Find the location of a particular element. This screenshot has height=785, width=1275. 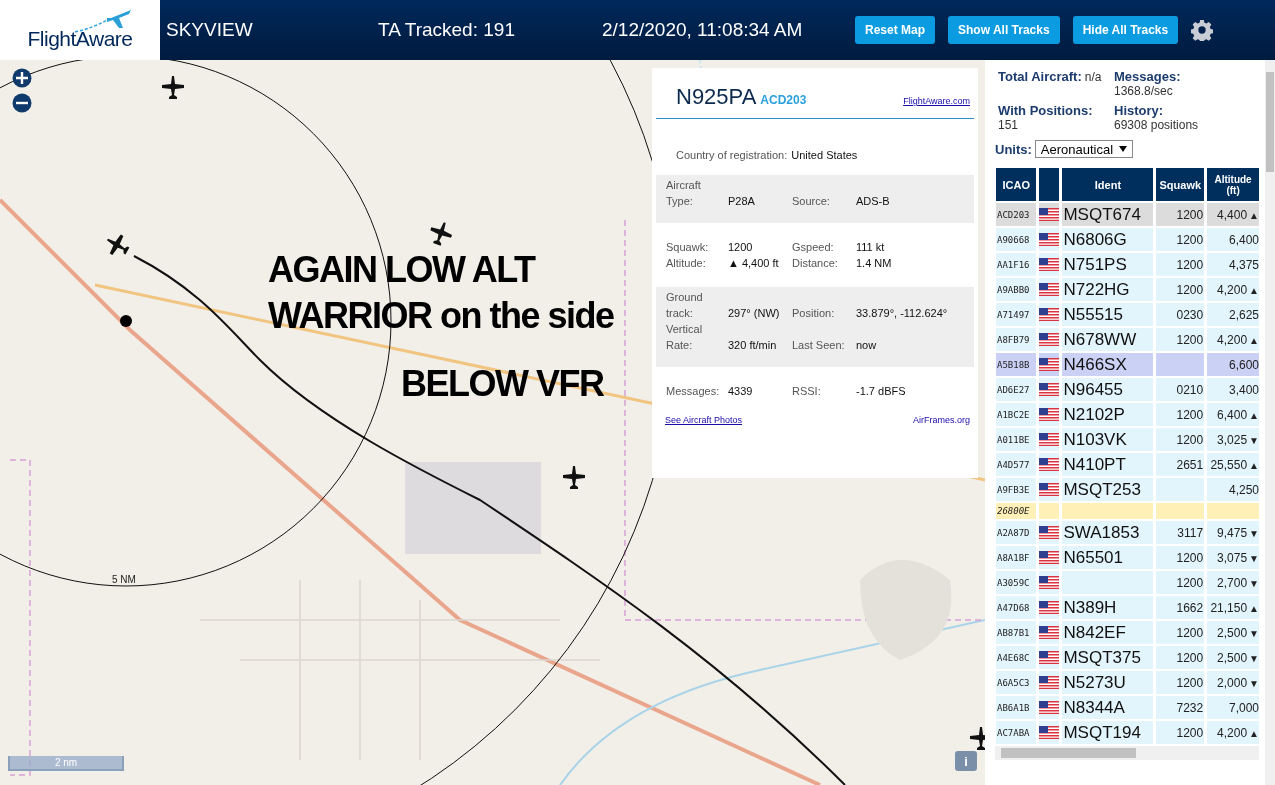

table-cell-text: A4E68C is located at coordinates (1013, 658).